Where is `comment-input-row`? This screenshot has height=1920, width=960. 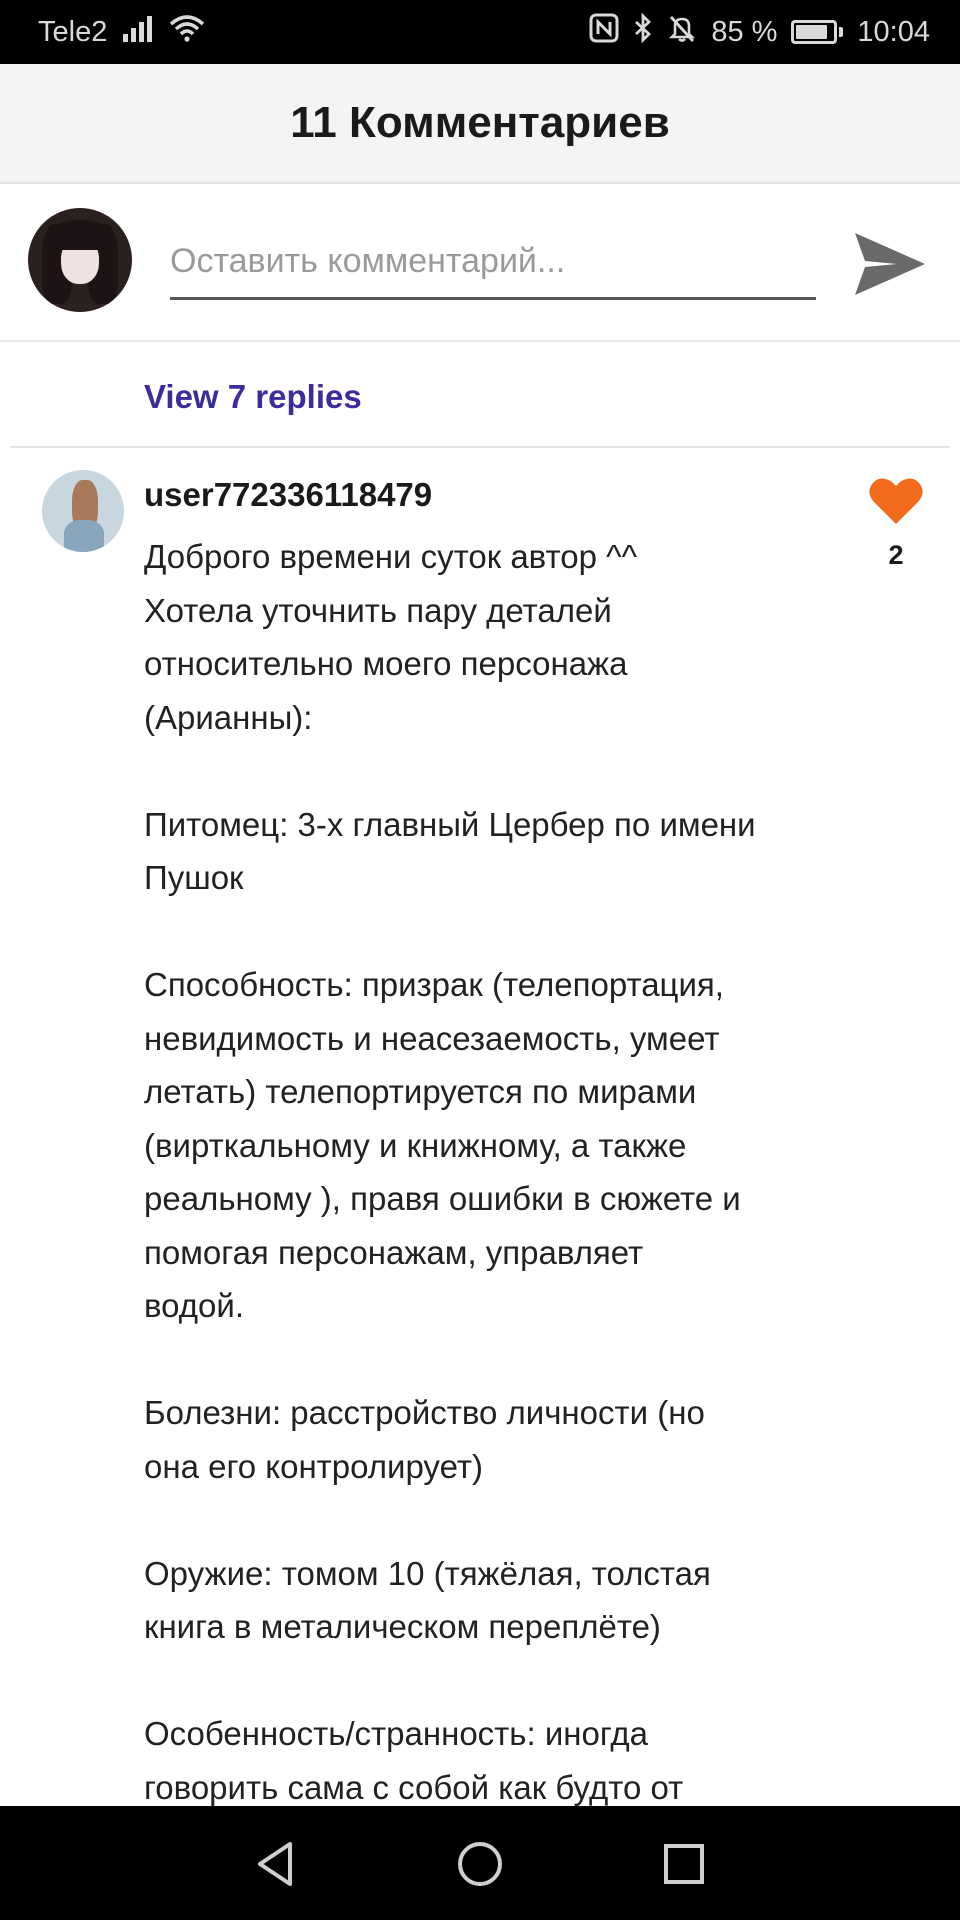 comment-input-row is located at coordinates (480, 264).